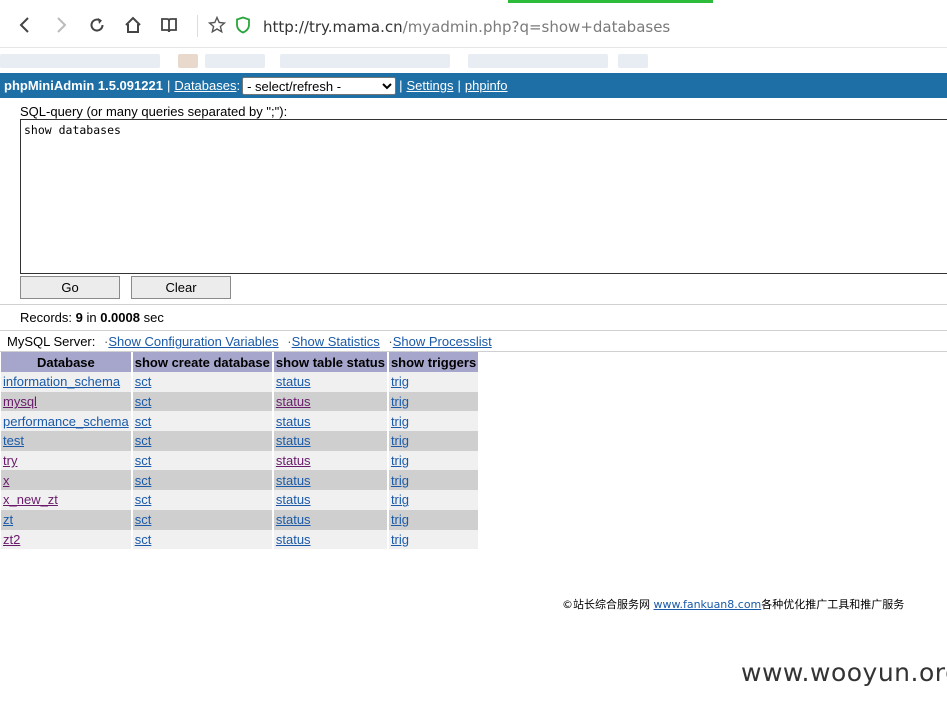 The image size is (947, 702). I want to click on records-suffix: sec, so click(151, 317).